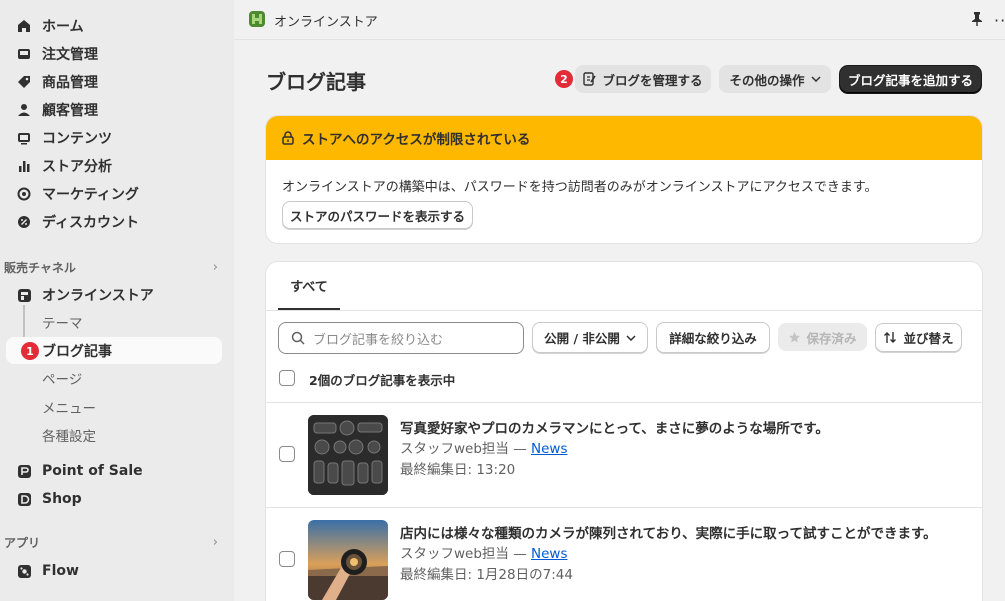 The image size is (1005, 601). I want to click on banner-header: ストアへのアクセスが制限されている, so click(624, 138).